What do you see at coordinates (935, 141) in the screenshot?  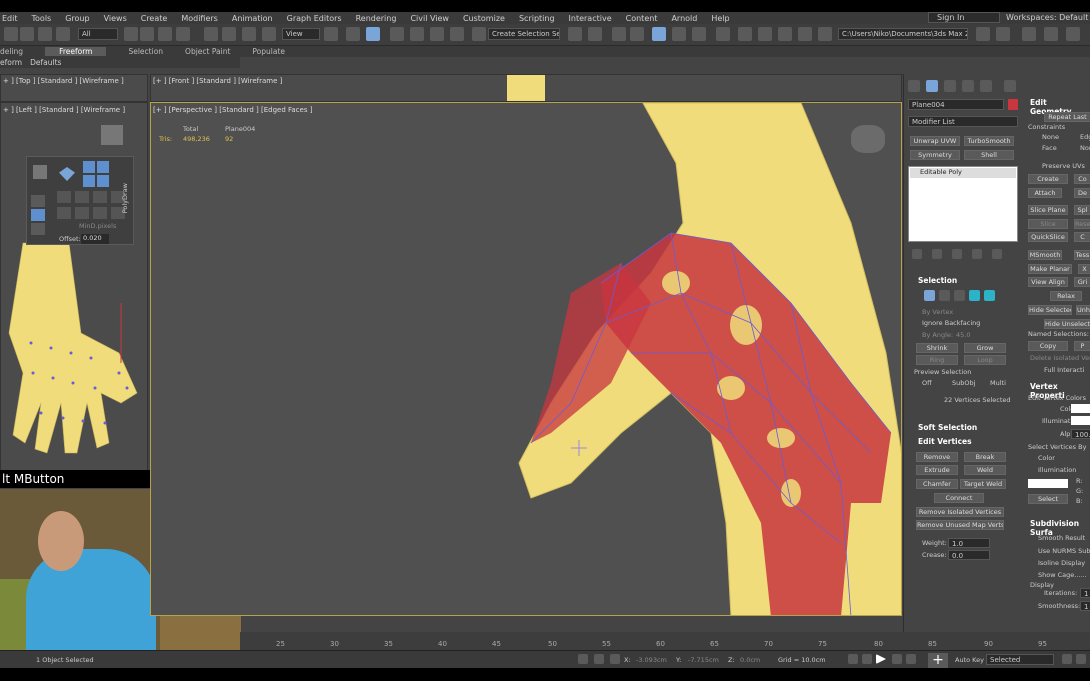 I see `unwrap-uvw-button: Unwrap UVW` at bounding box center [935, 141].